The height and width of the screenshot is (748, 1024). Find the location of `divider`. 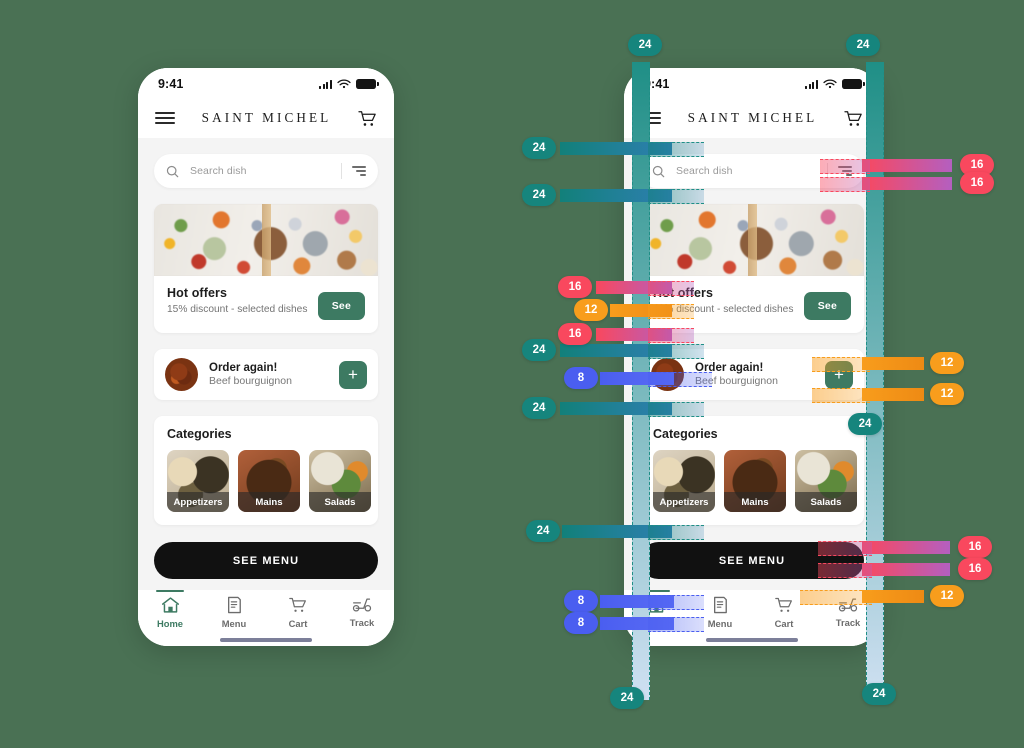

divider is located at coordinates (827, 171).